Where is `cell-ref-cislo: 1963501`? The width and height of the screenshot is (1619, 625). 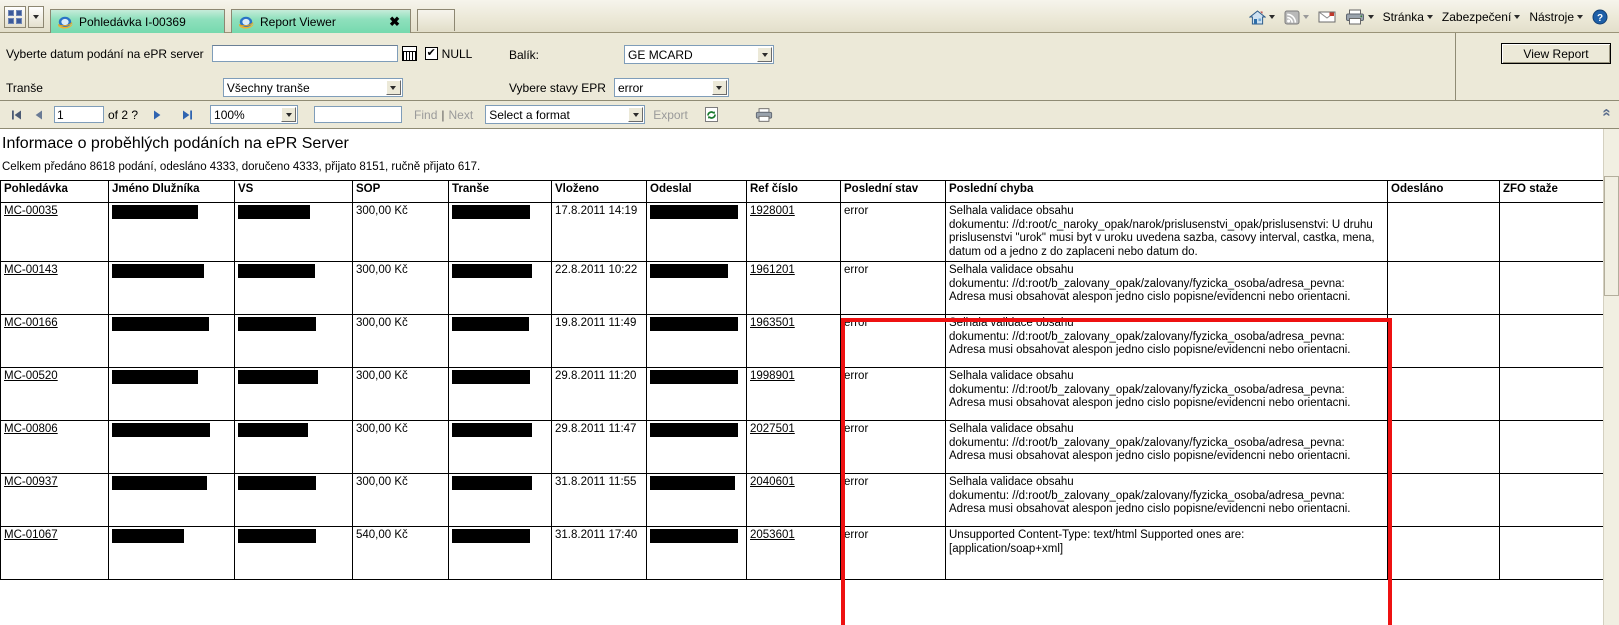 cell-ref-cislo: 1963501 is located at coordinates (793, 341).